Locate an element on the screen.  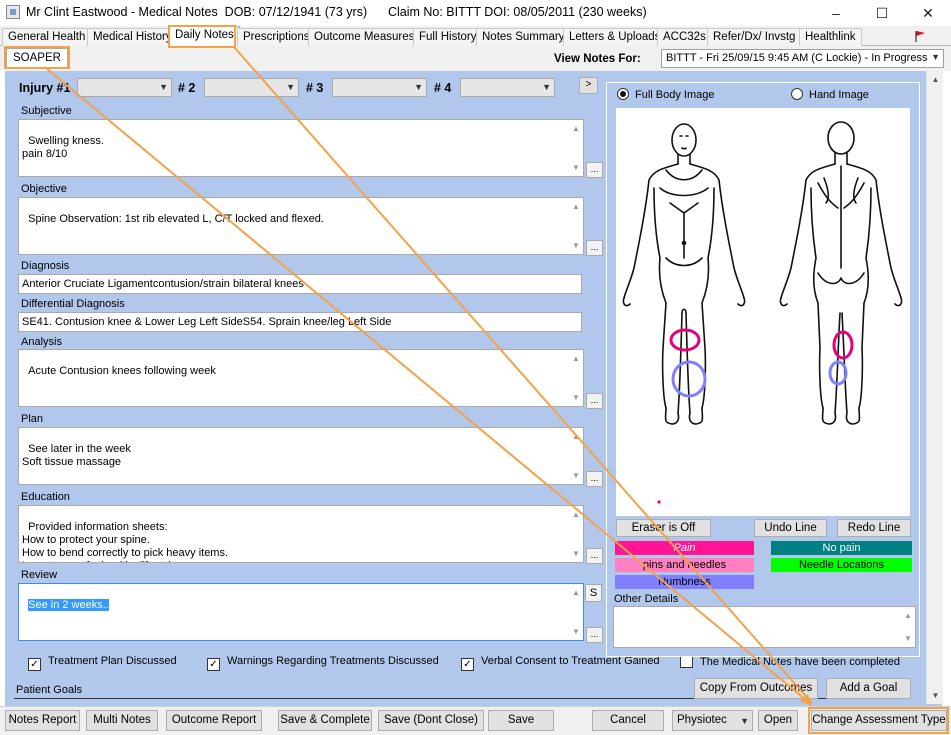
practitioner-select: Physiotec ▼ is located at coordinates (712, 720).